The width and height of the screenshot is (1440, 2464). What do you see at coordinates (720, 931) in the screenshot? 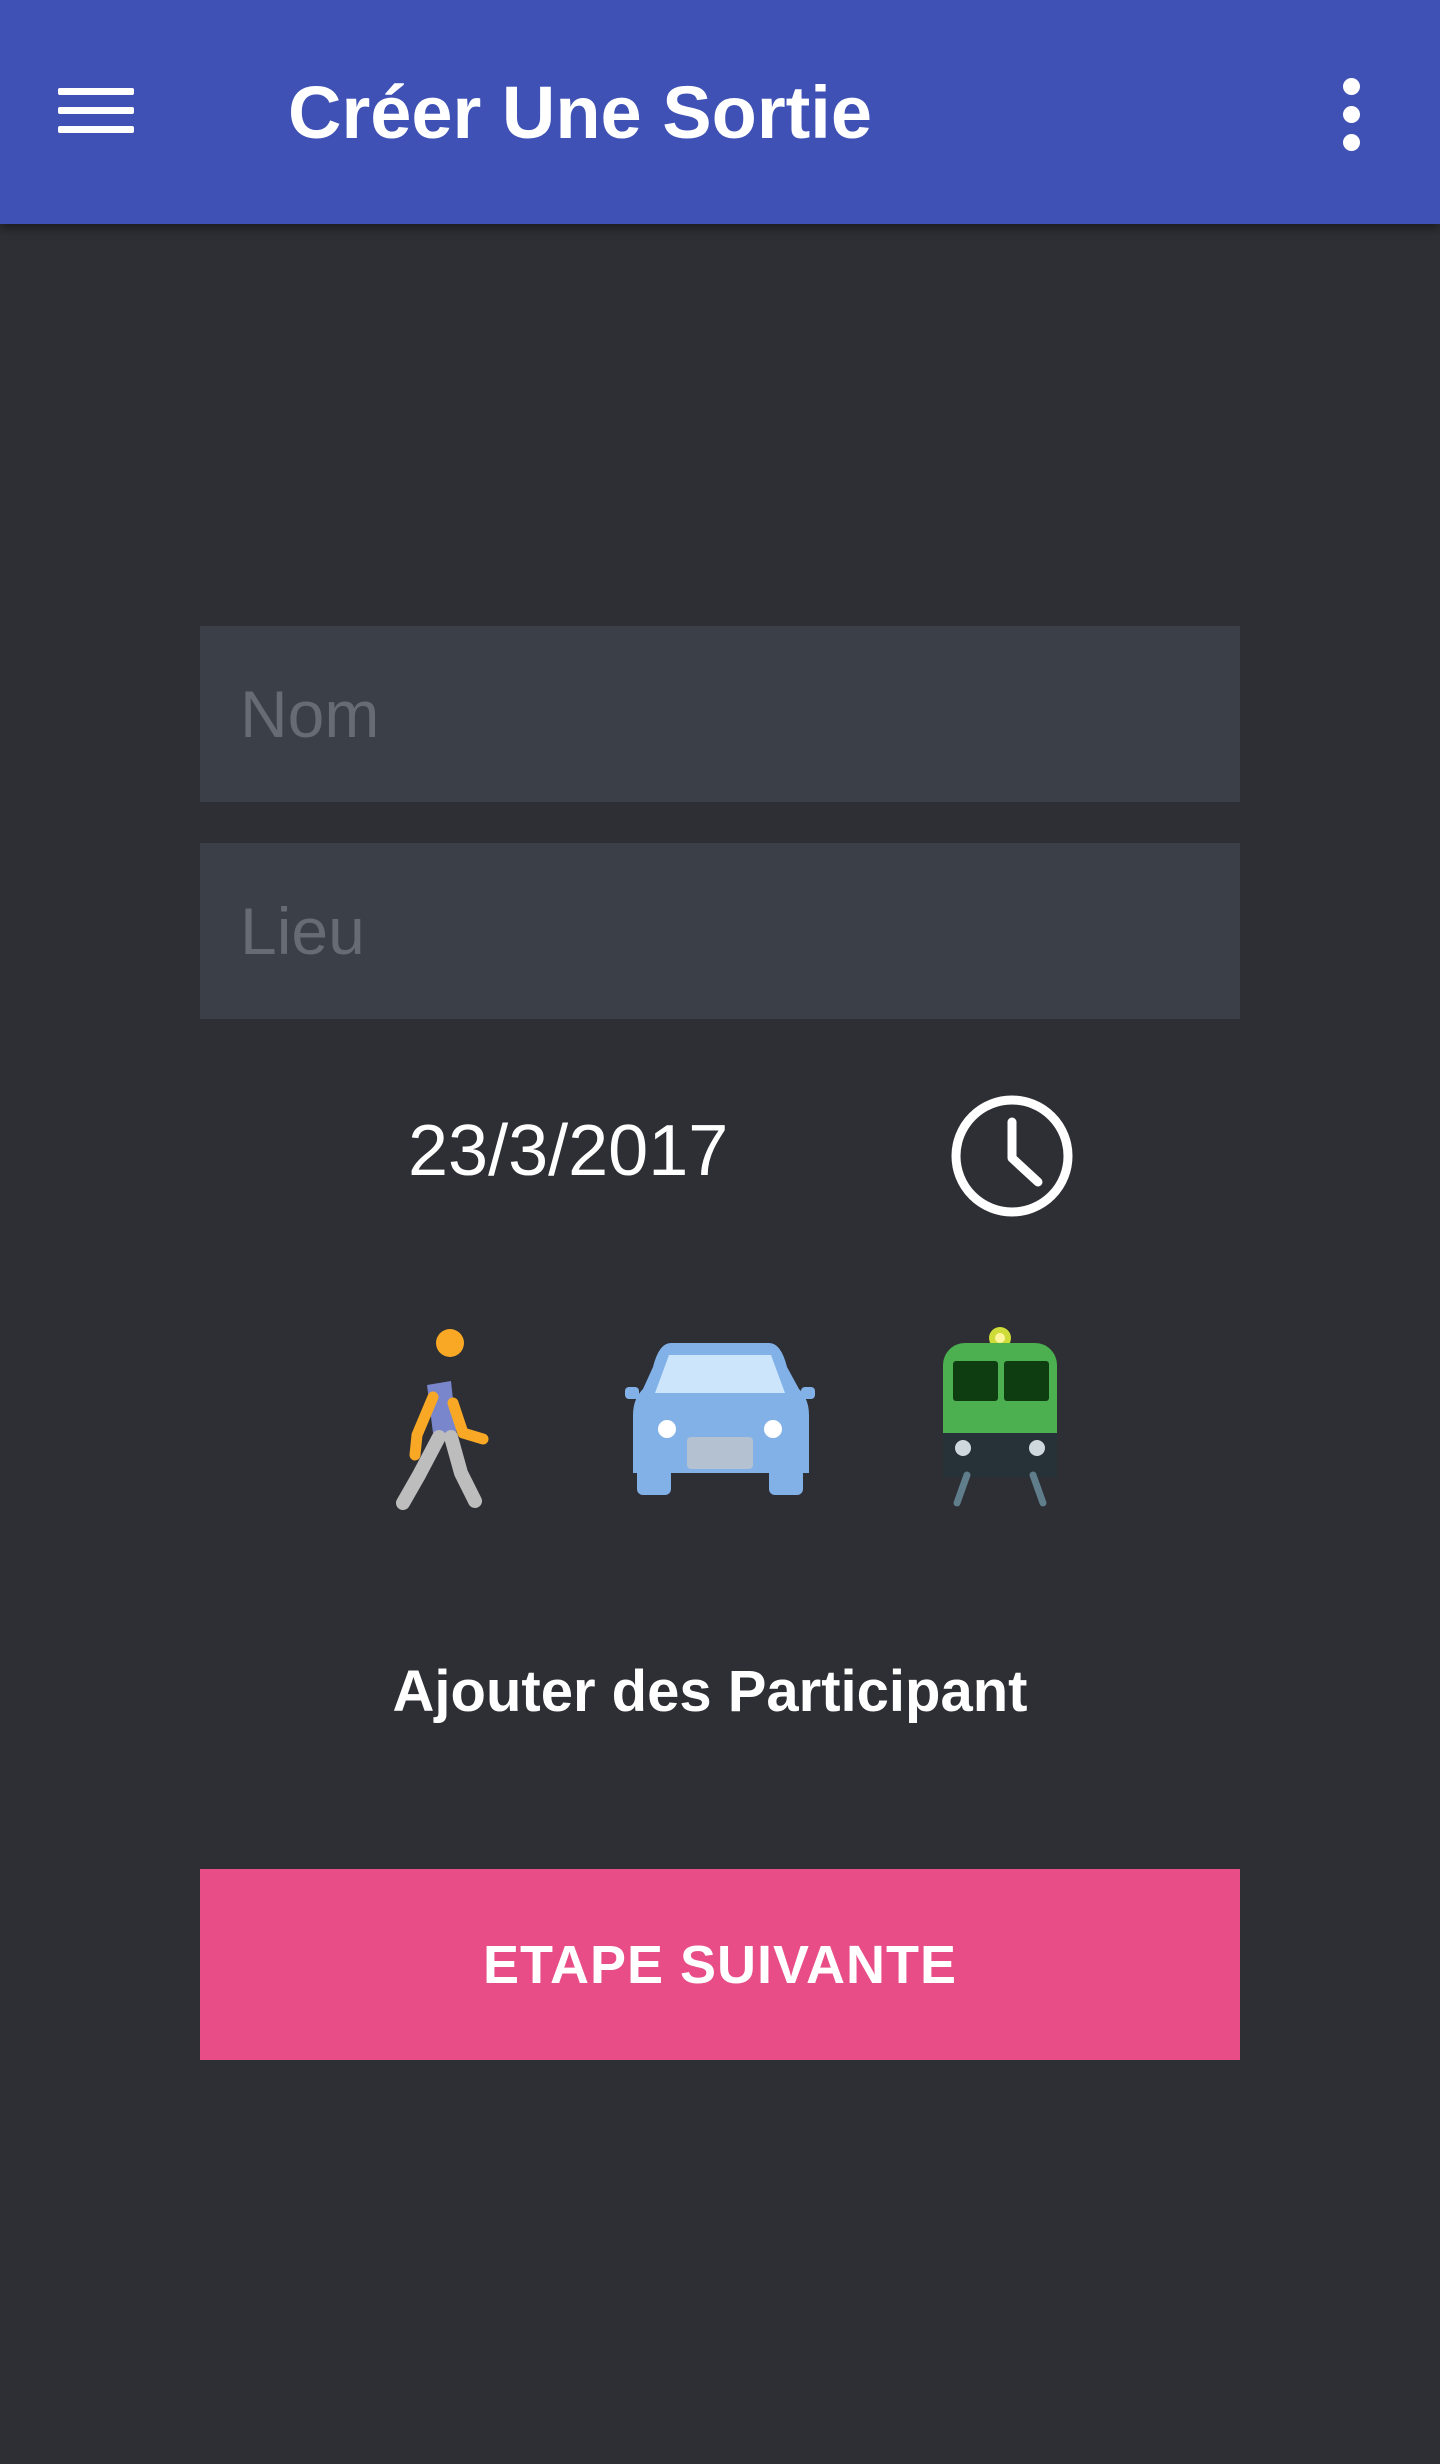
I see `place-input` at bounding box center [720, 931].